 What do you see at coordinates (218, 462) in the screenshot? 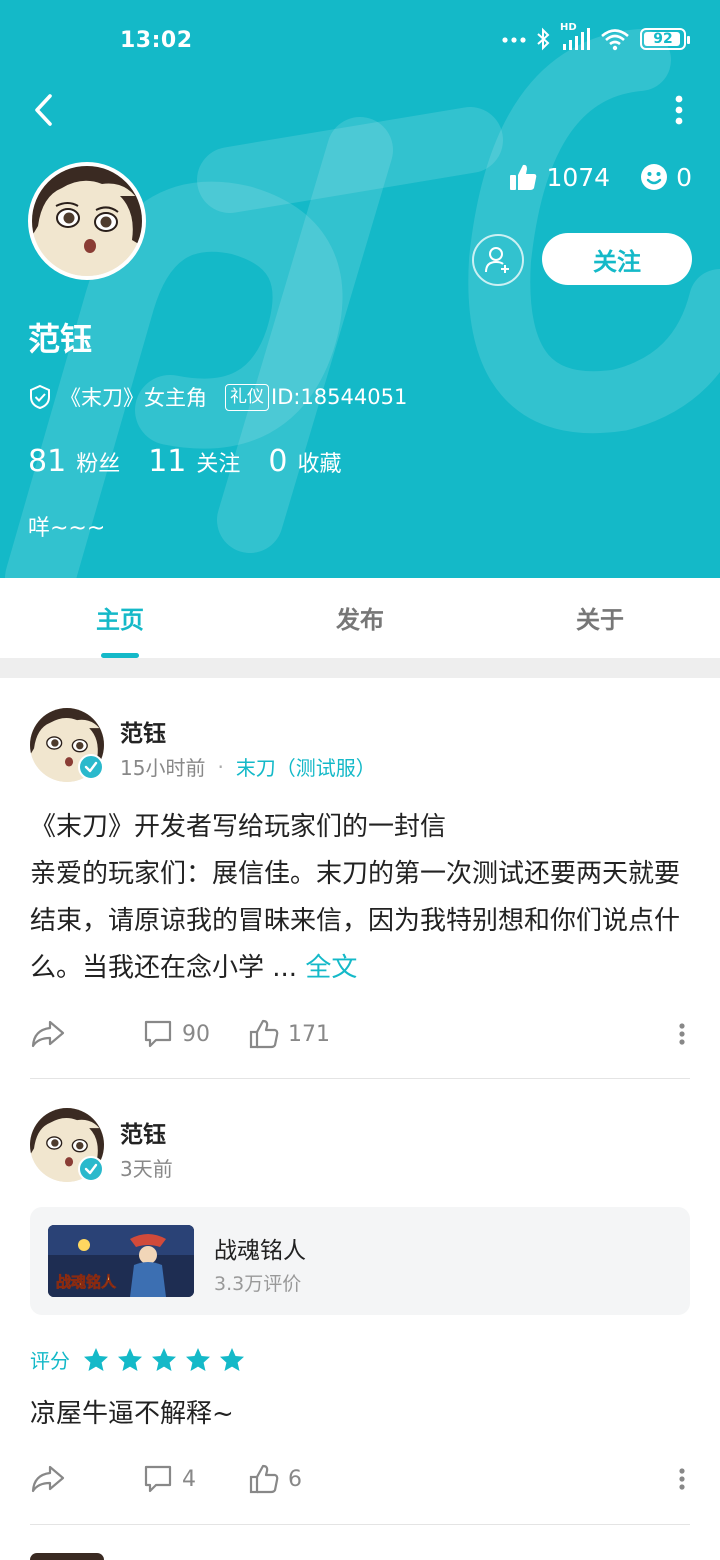
I see `following-label: 关注` at bounding box center [218, 462].